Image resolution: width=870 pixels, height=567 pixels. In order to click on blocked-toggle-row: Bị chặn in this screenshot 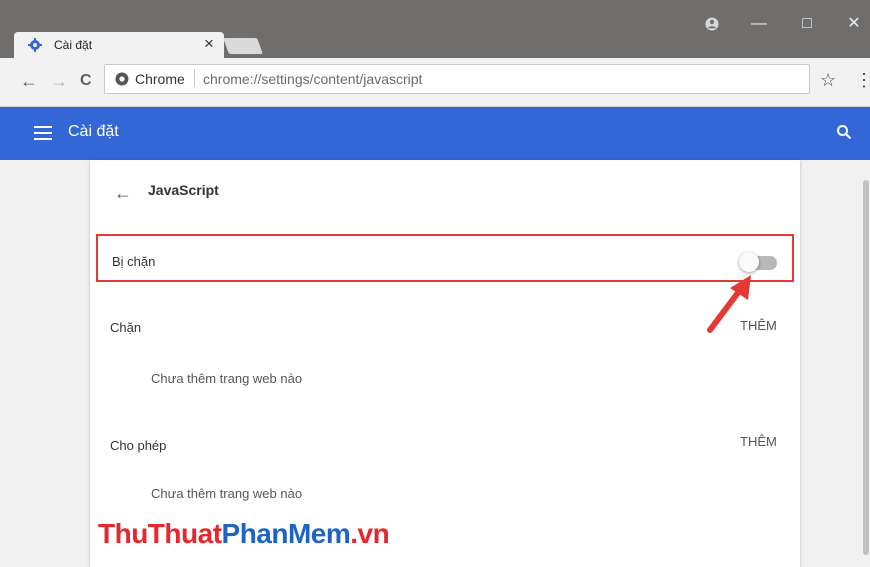, I will do `click(445, 258)`.